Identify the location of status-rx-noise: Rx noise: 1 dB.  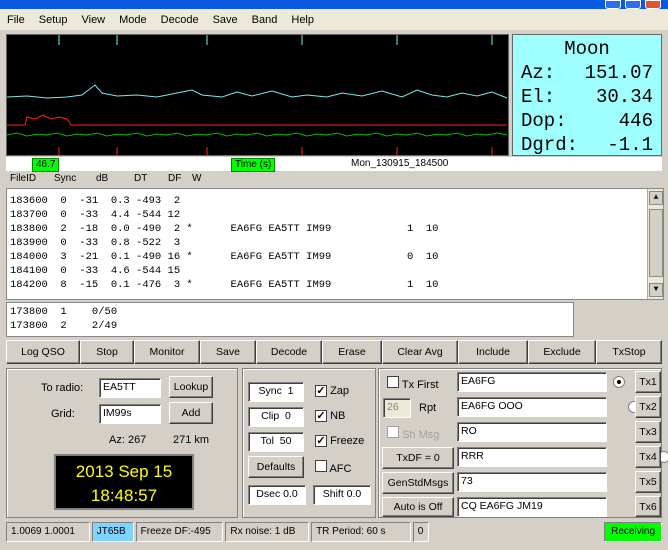
(267, 532).